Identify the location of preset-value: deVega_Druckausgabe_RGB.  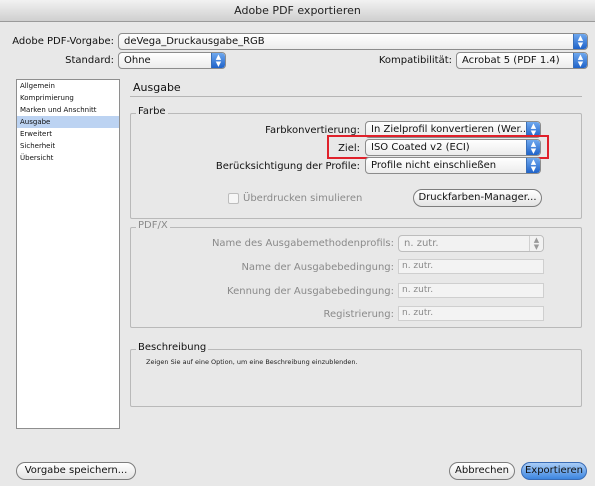
(194, 41).